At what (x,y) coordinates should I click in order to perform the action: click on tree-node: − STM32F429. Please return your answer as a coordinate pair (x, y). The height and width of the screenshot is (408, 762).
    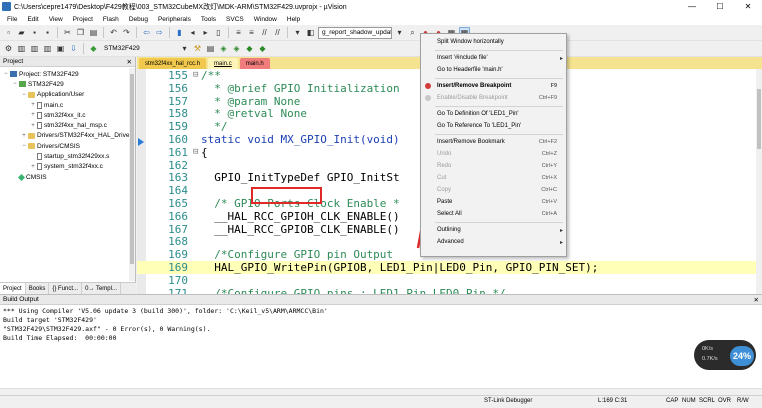
    Looking at the image, I should click on (67, 84).